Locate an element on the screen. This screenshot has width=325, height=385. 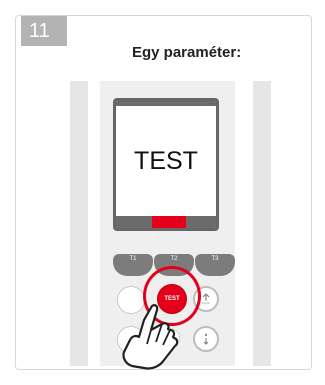
right-rail is located at coordinates (262, 223).